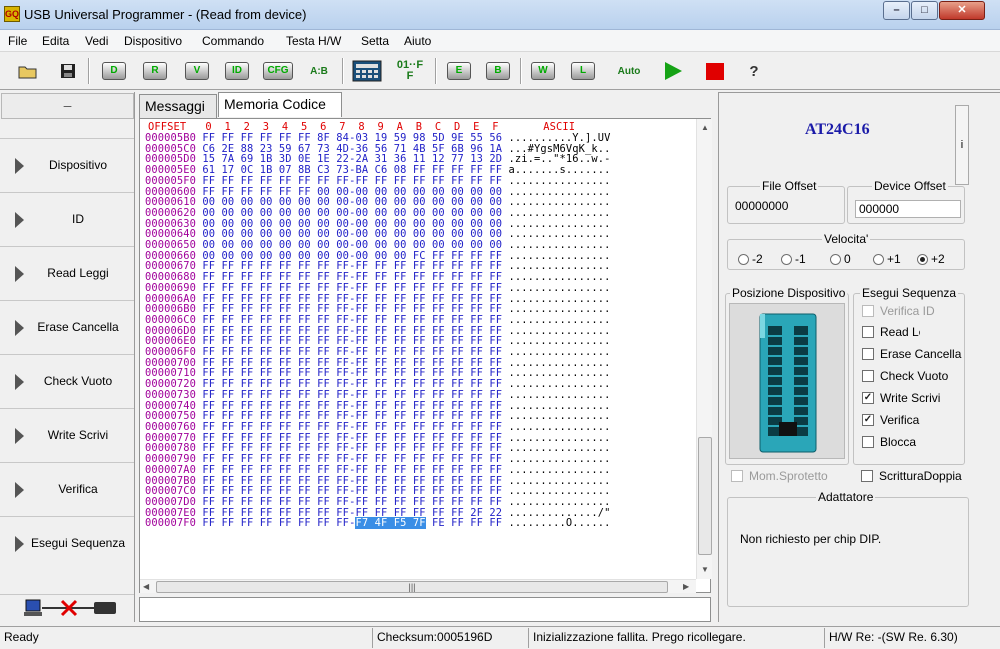 This screenshot has height=649, width=1000. Describe the element at coordinates (375, 41) in the screenshot. I see `menu-setta: Setta` at that location.